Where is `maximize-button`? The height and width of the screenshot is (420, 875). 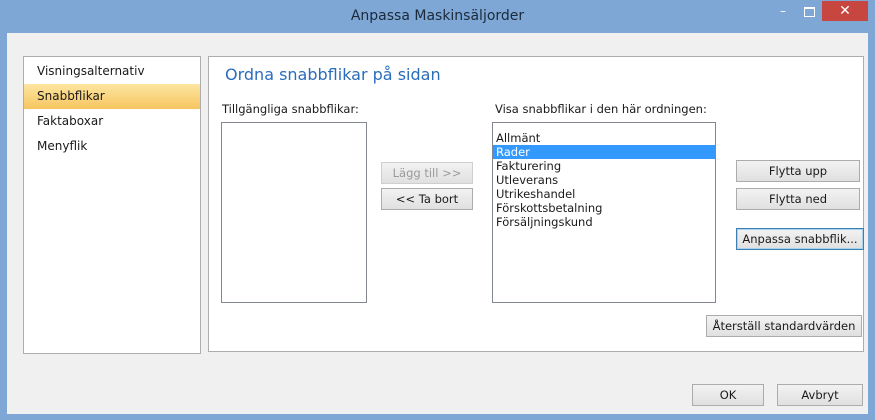
maximize-button is located at coordinates (809, 11).